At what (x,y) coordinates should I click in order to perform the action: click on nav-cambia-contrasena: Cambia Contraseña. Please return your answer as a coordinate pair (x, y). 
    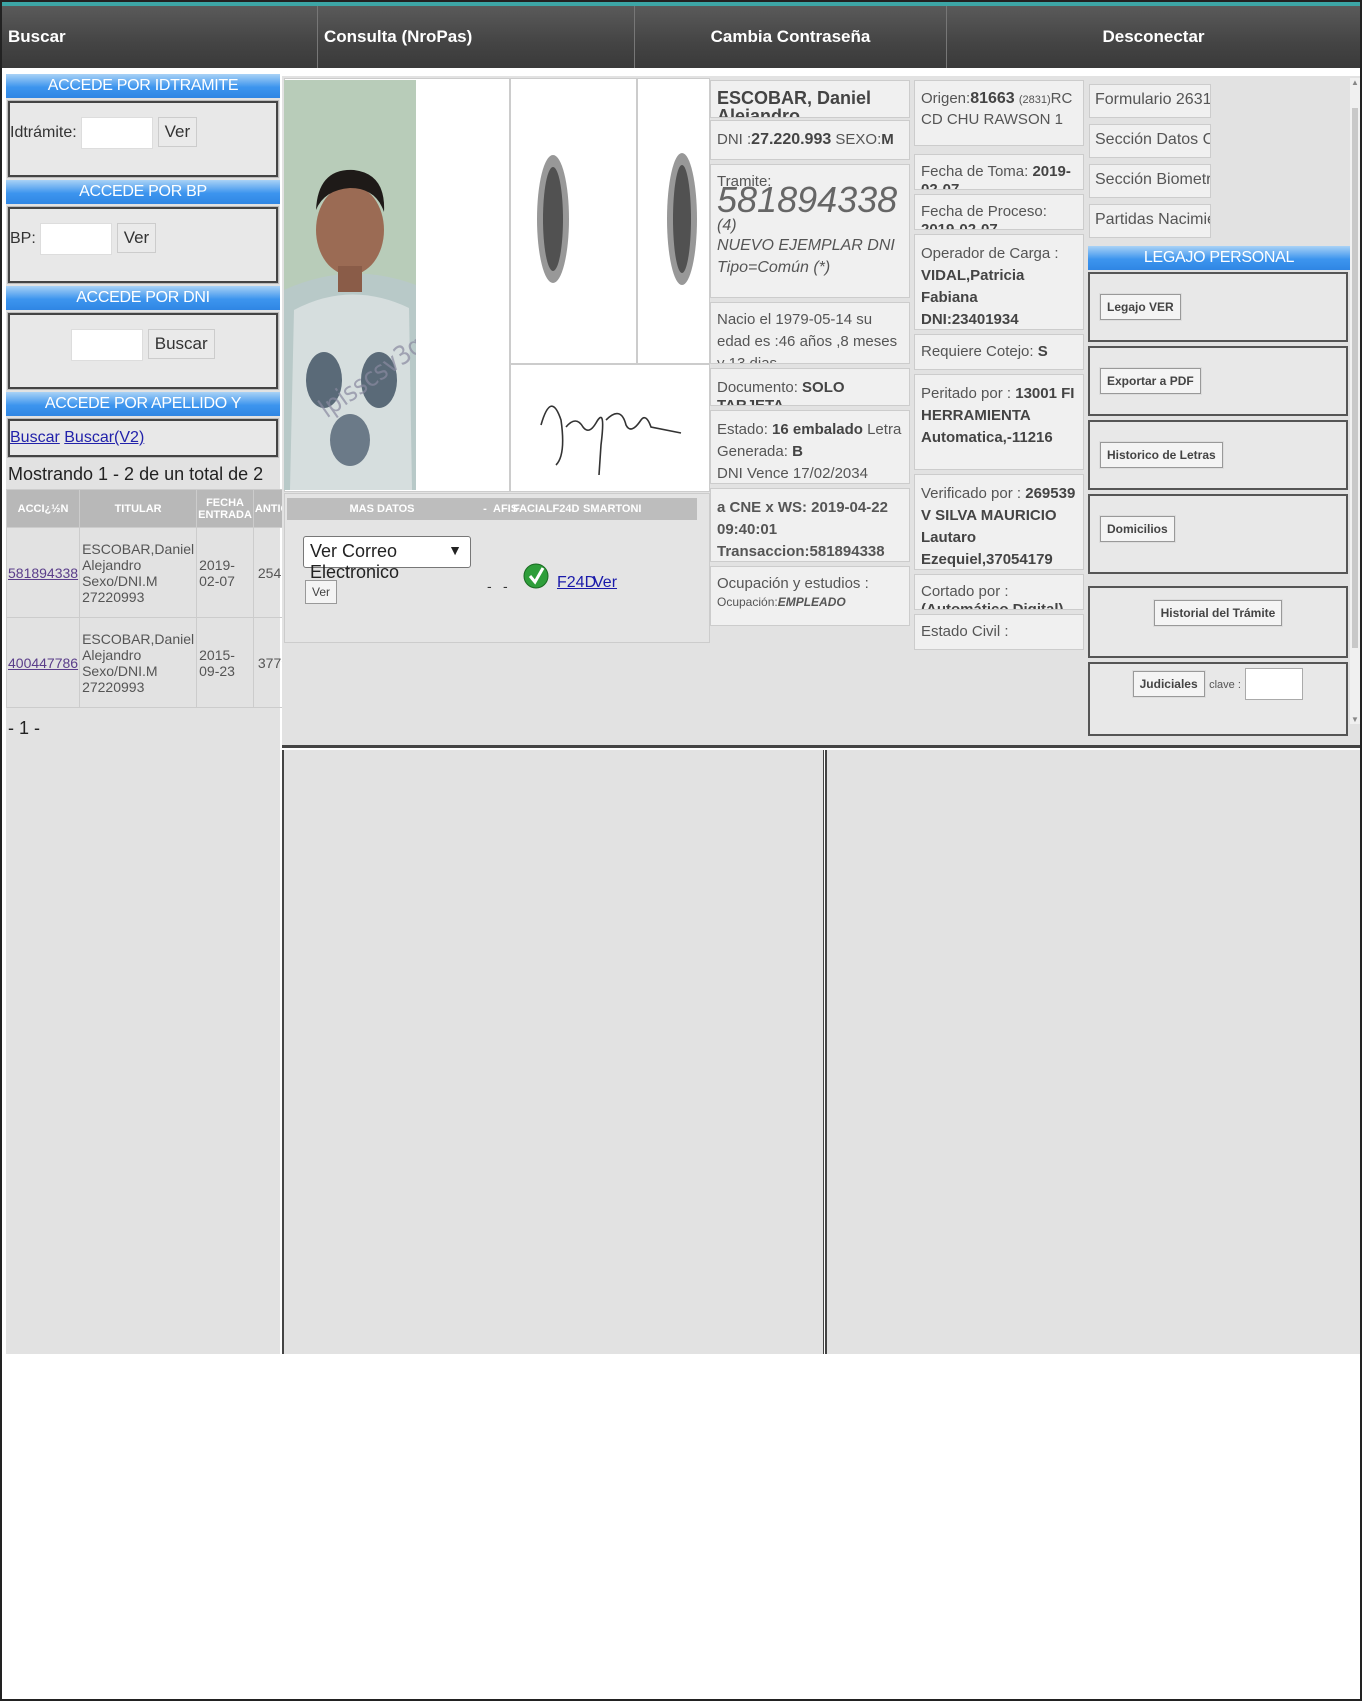
    Looking at the image, I should click on (791, 37).